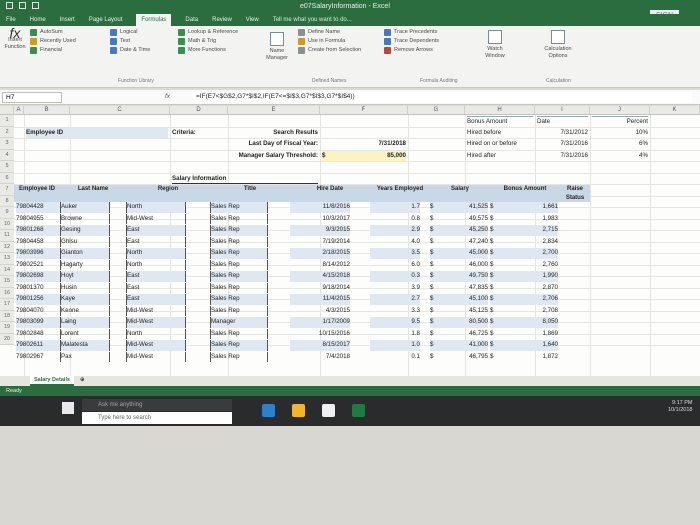  Describe the element at coordinates (395, 242) in the screenshot. I see `table-cell: 4.0` at that location.